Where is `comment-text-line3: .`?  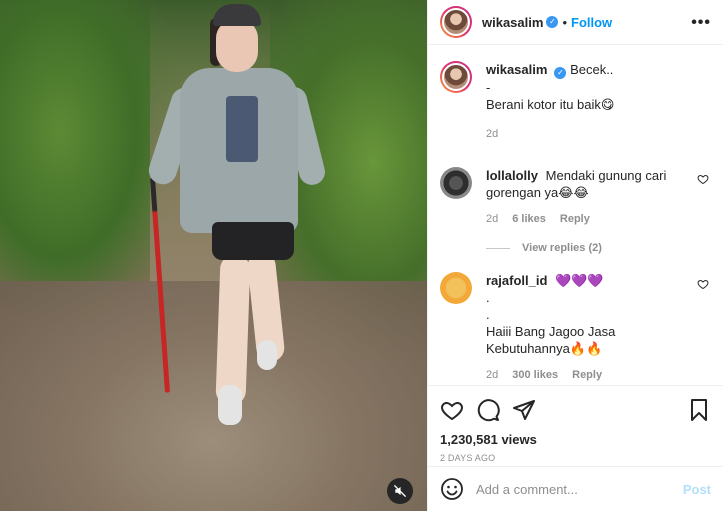
comment-text-line3: . is located at coordinates (488, 314).